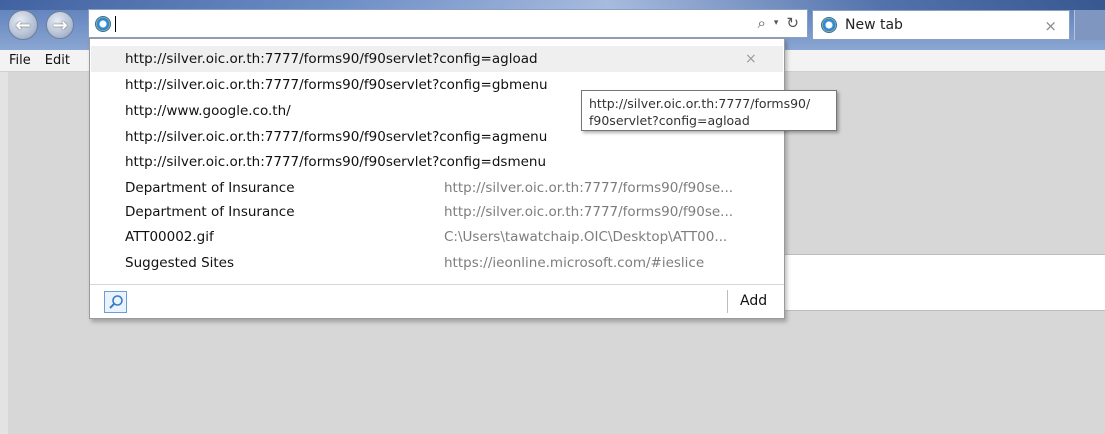 This screenshot has width=1105, height=434. Describe the element at coordinates (727, 301) in the screenshot. I see `footer-divider` at that location.